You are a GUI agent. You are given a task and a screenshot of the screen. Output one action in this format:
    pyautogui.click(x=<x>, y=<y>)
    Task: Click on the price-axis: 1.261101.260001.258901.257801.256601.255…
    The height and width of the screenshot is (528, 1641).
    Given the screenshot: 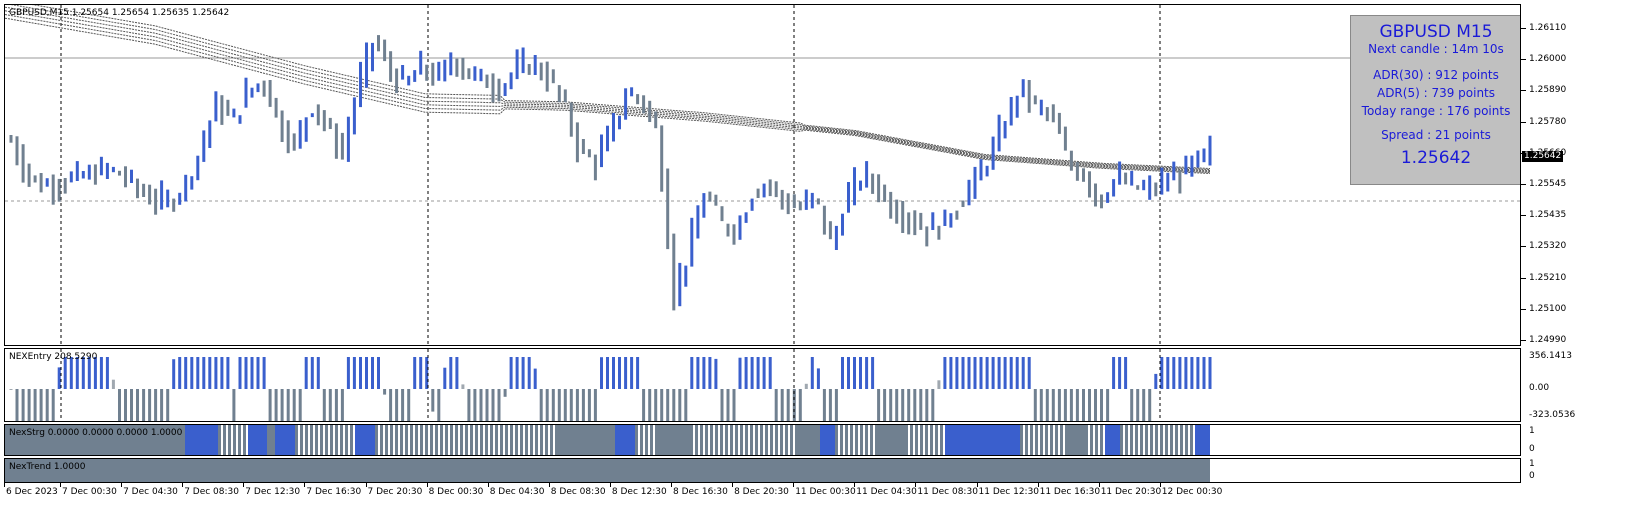 What is the action you would take?
    pyautogui.click(x=1581, y=175)
    